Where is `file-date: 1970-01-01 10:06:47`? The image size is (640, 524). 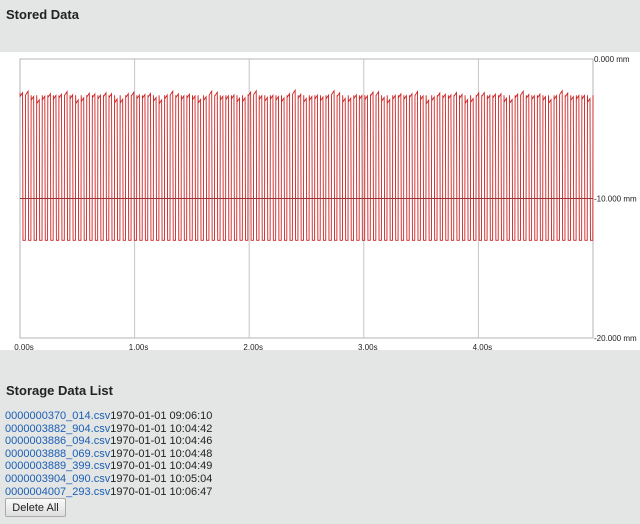
file-date: 1970-01-01 10:06:47 is located at coordinates (161, 491).